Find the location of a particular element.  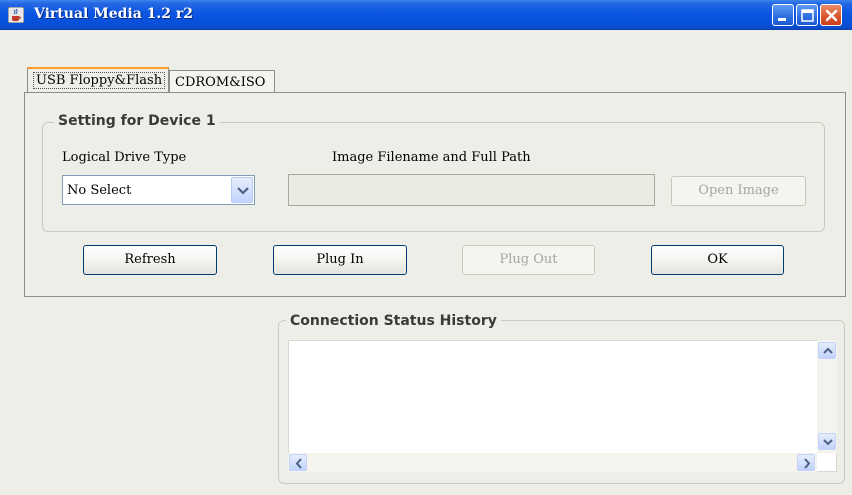

close-icon is located at coordinates (831, 15).